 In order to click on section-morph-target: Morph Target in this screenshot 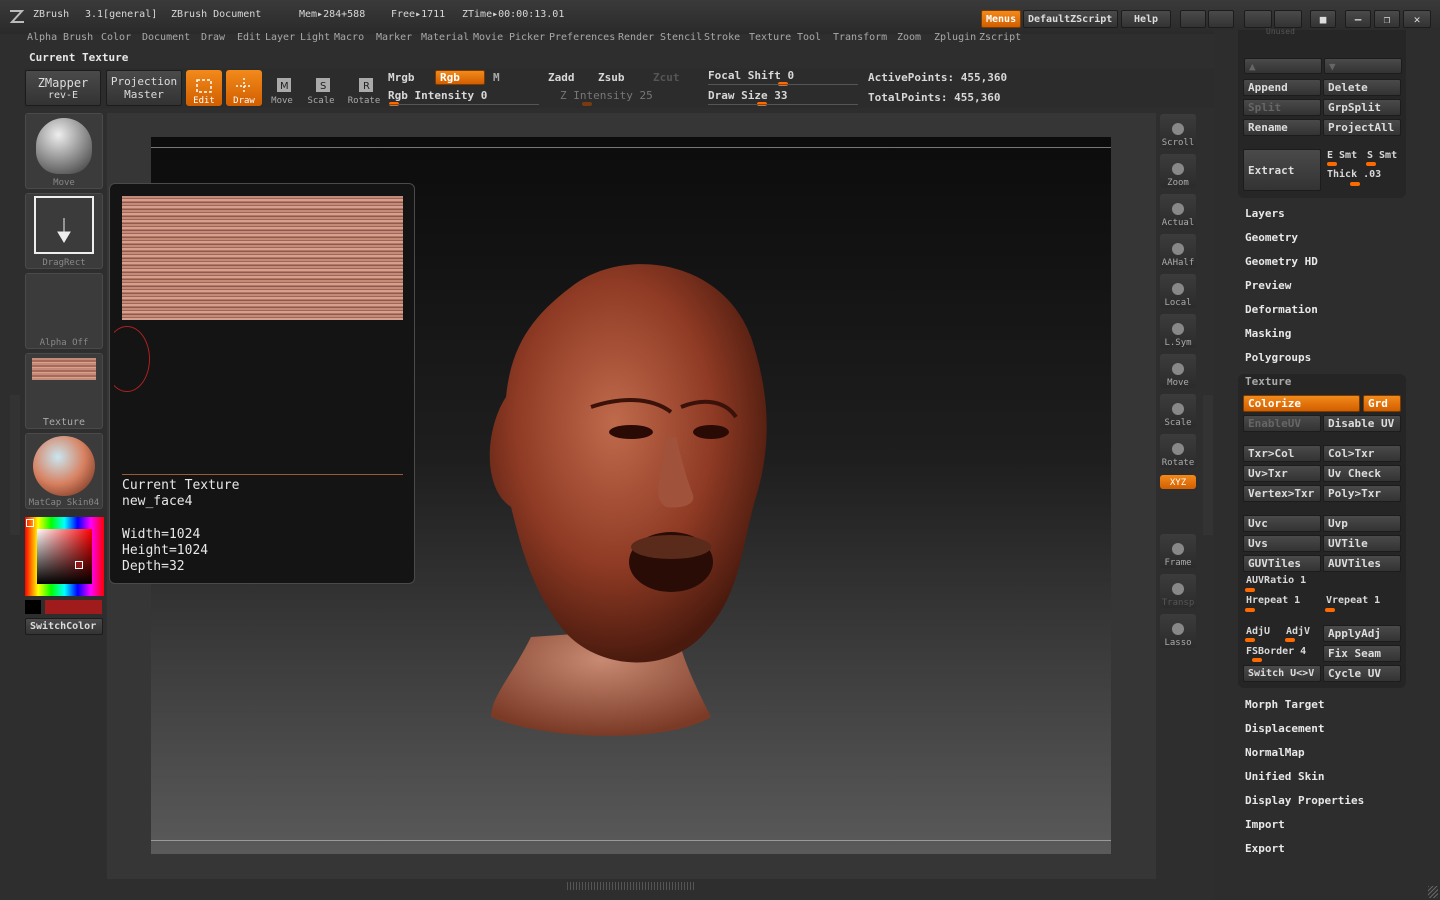, I will do `click(1284, 704)`.